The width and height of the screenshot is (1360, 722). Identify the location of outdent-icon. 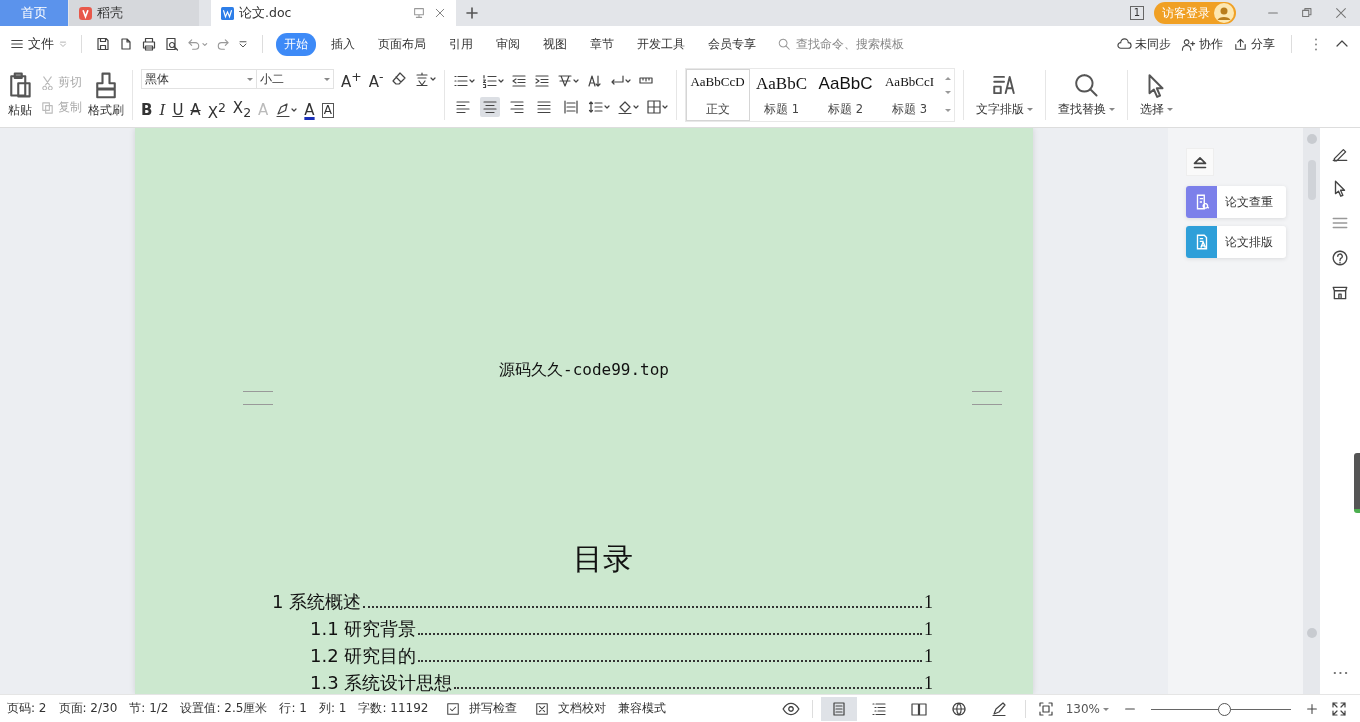
(518, 80).